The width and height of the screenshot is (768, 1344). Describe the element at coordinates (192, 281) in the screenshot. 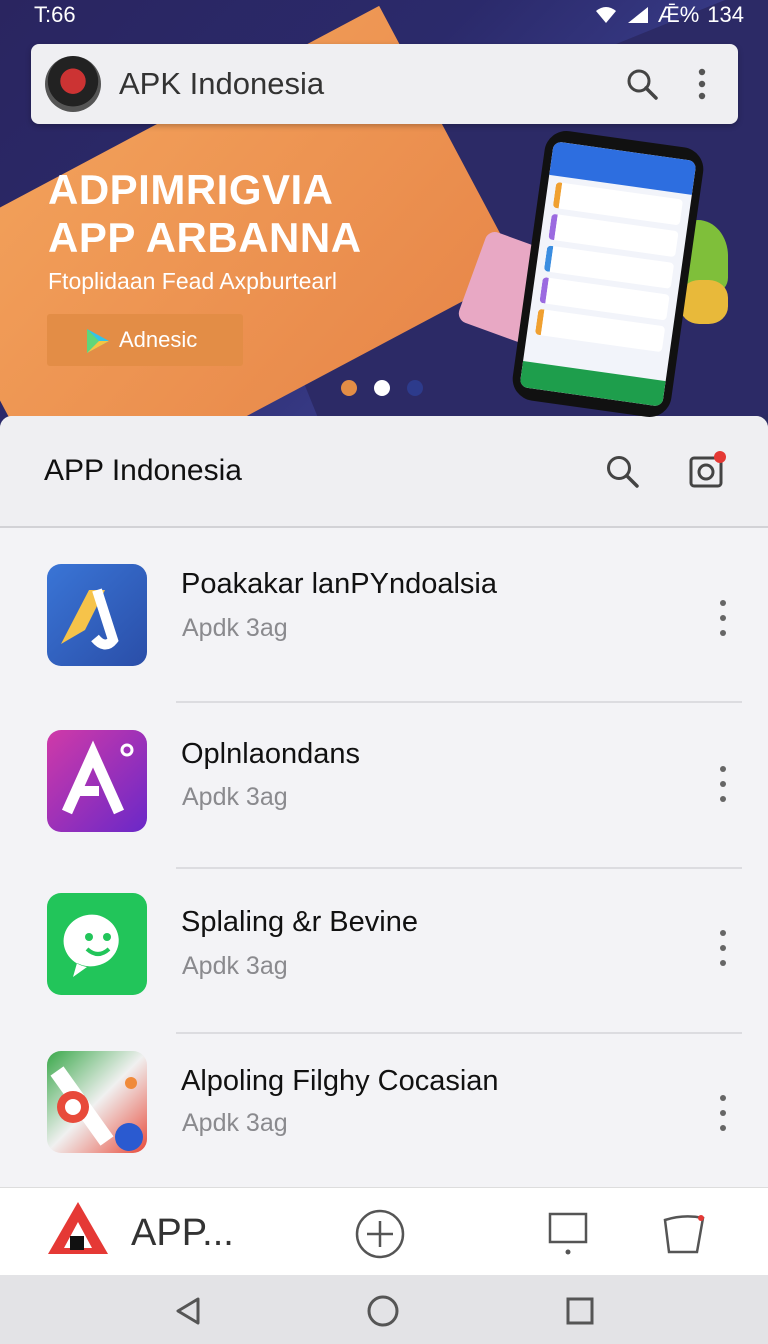

I see `hero-subtitle: Ftoplidaan Fead Axpburtearl` at that location.